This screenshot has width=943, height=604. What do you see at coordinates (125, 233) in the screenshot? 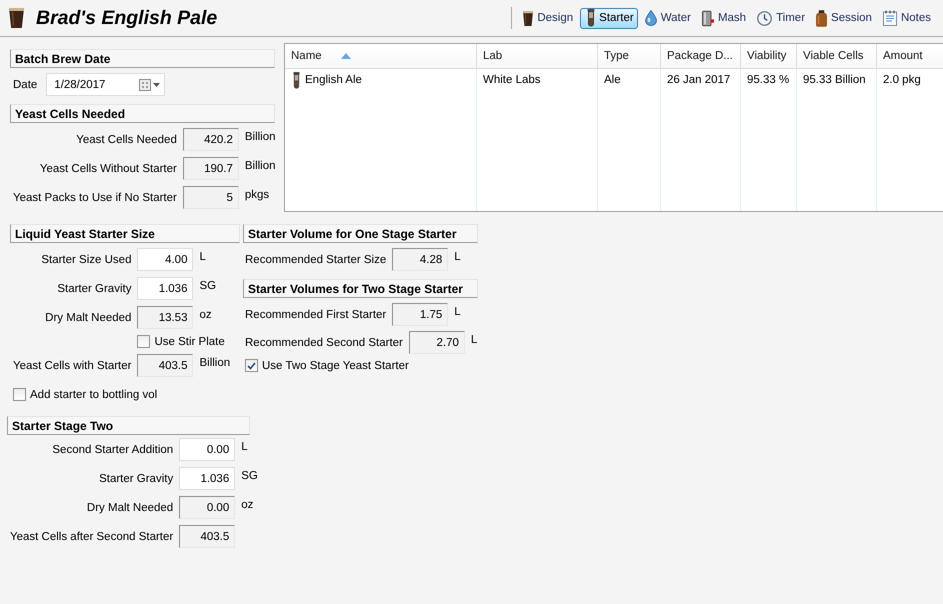
I see `section-header: Liquid Yeast Starter Size` at bounding box center [125, 233].